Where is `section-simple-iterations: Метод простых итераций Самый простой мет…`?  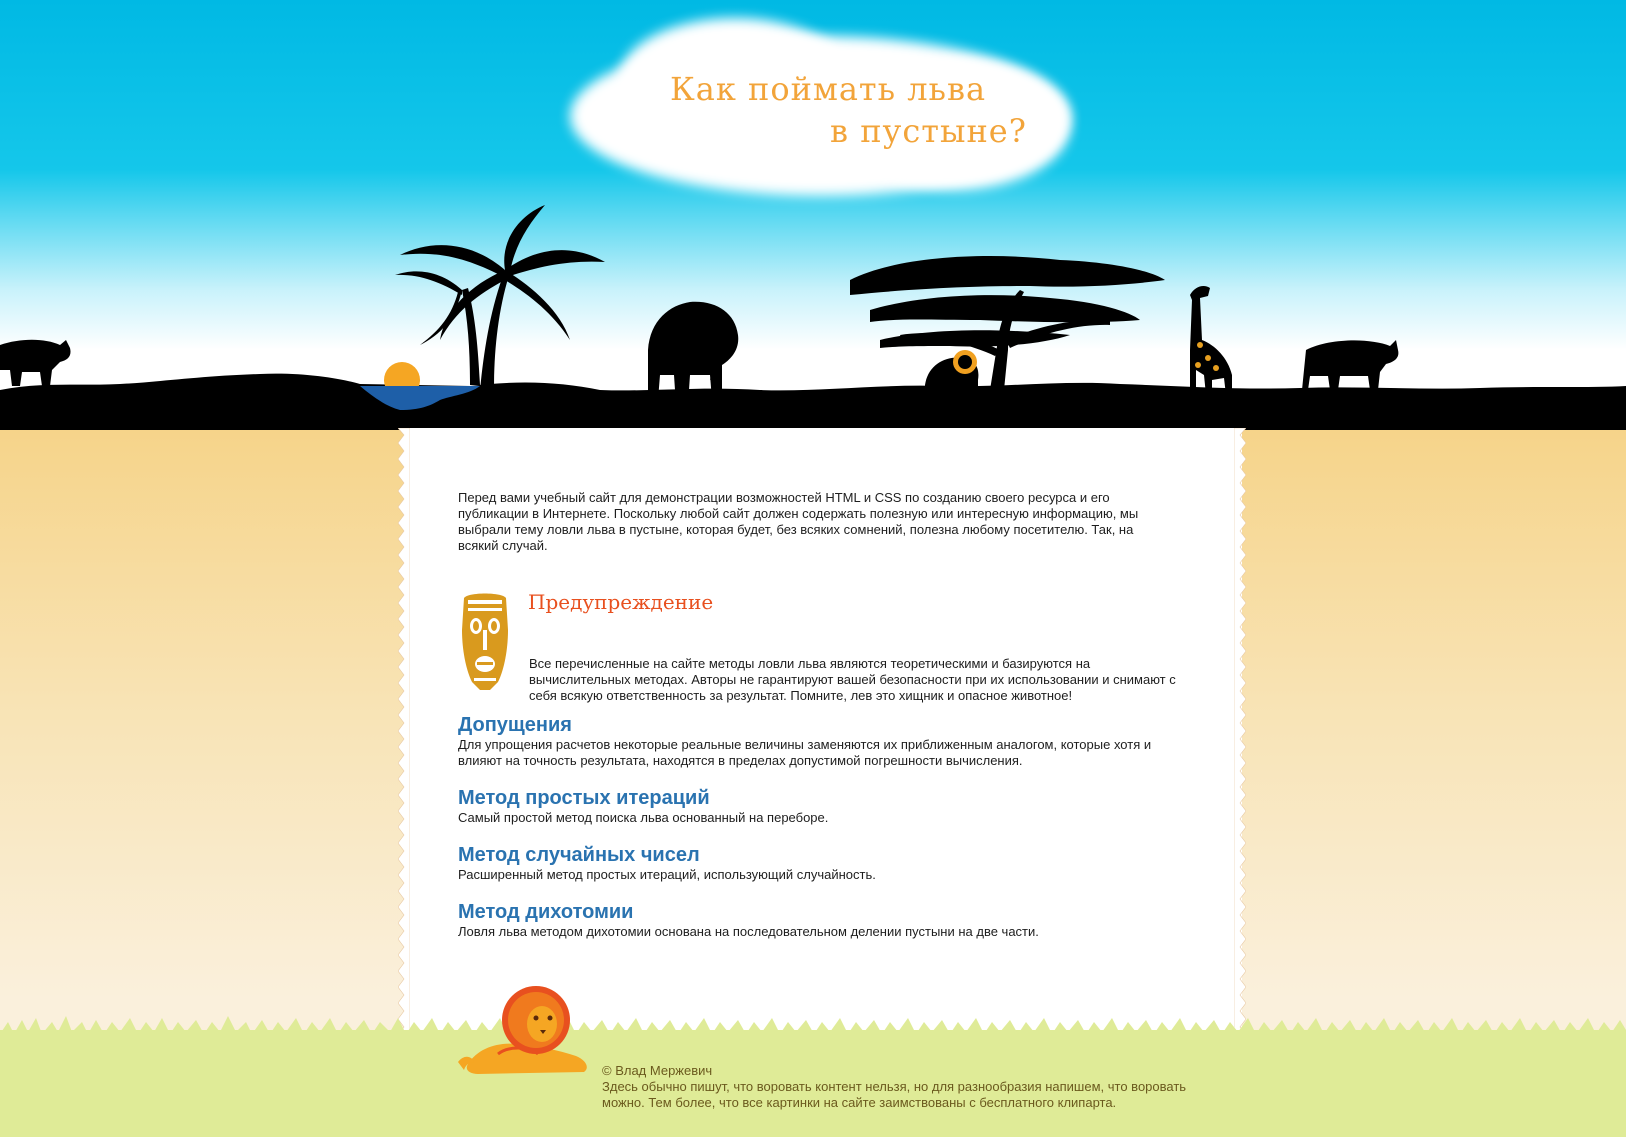
section-simple-iterations: Метод простых итераций Самый простой мет… is located at coordinates (823, 806).